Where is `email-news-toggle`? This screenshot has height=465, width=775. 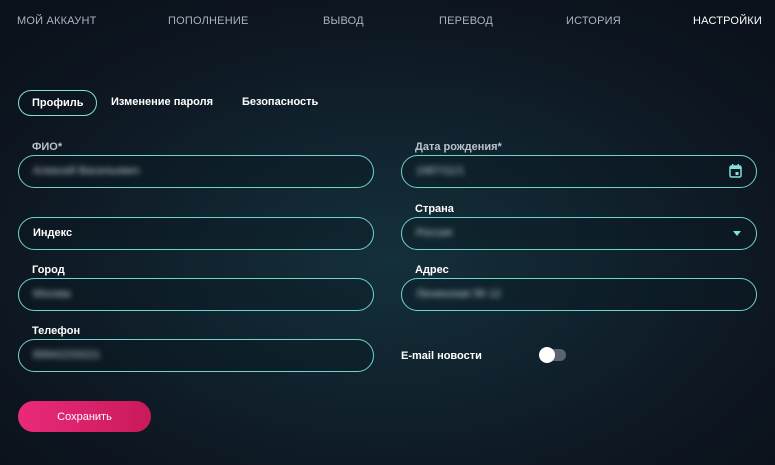 email-news-toggle is located at coordinates (552, 355).